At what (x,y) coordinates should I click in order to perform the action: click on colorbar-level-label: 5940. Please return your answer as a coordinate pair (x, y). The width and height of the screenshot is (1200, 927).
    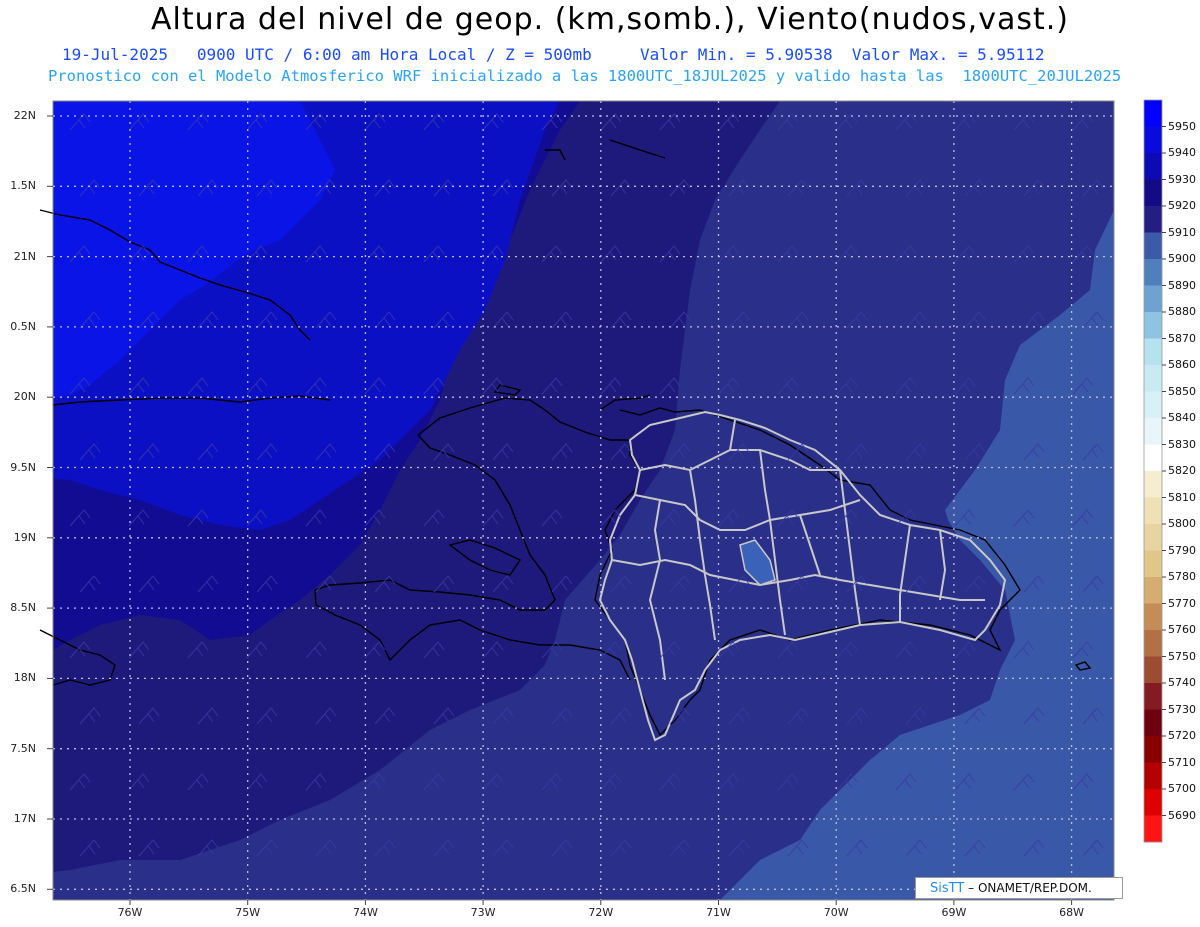
    Looking at the image, I should click on (1182, 152).